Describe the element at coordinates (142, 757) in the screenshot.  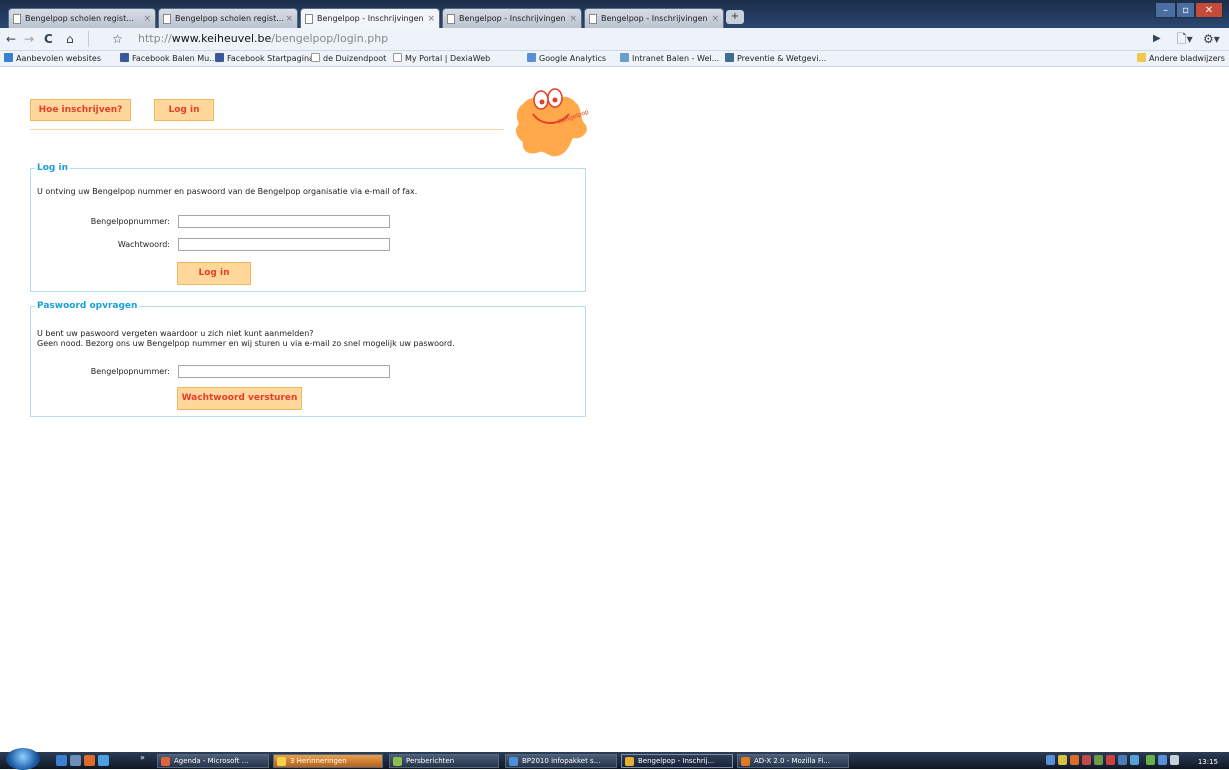
I see `quicklaunch-overflow: »` at that location.